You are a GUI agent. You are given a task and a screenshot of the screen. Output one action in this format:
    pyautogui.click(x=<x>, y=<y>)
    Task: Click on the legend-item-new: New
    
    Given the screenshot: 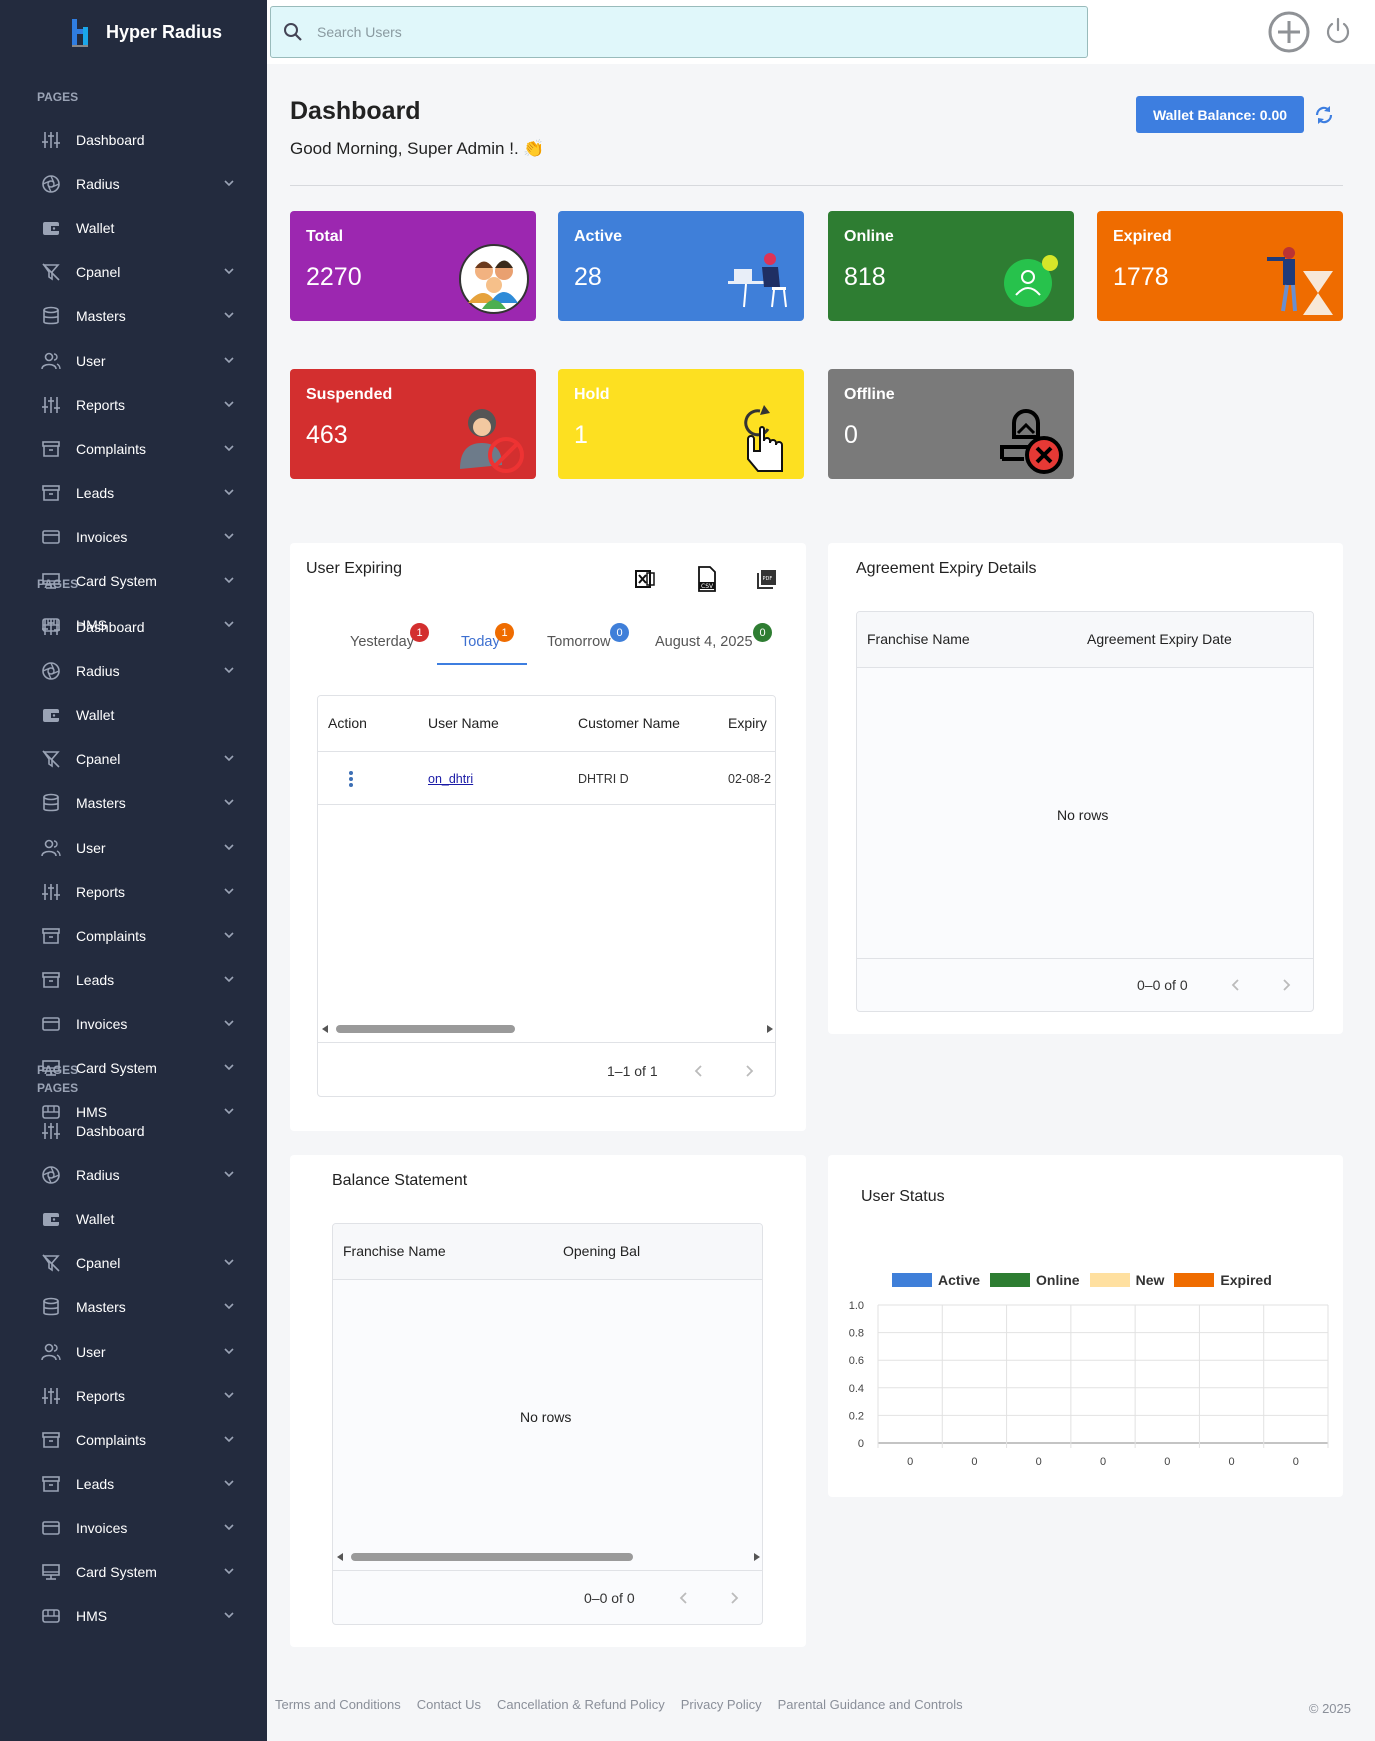 What is the action you would take?
    pyautogui.click(x=1126, y=1280)
    